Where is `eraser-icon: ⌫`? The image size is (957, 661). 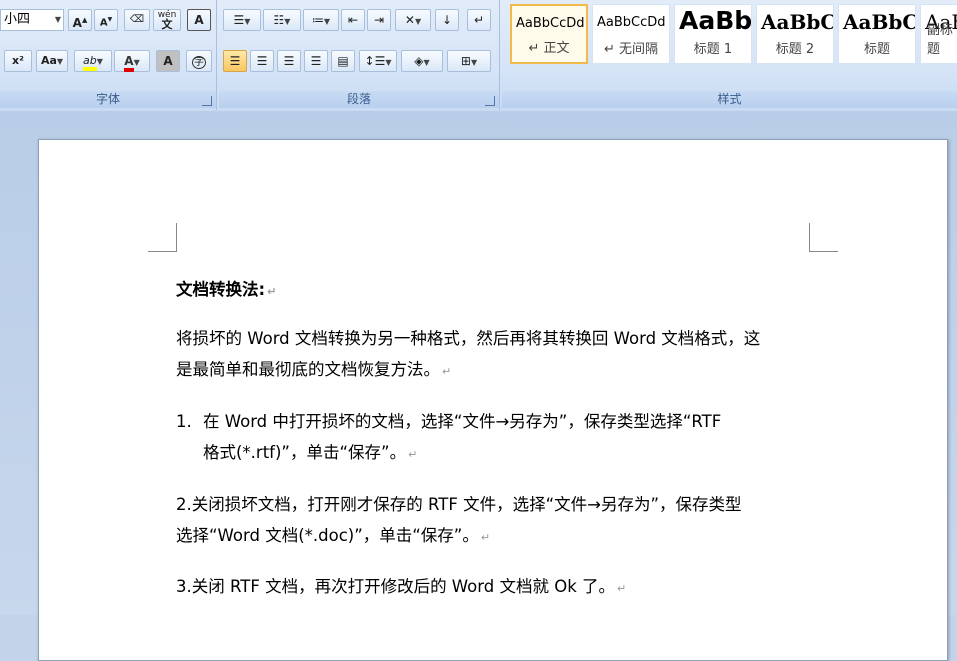 eraser-icon: ⌫ is located at coordinates (137, 19).